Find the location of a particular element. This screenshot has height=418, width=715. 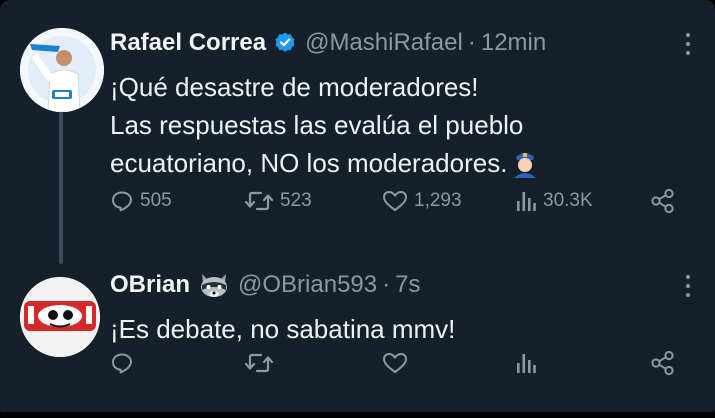

retweet-count: 523 is located at coordinates (296, 200).